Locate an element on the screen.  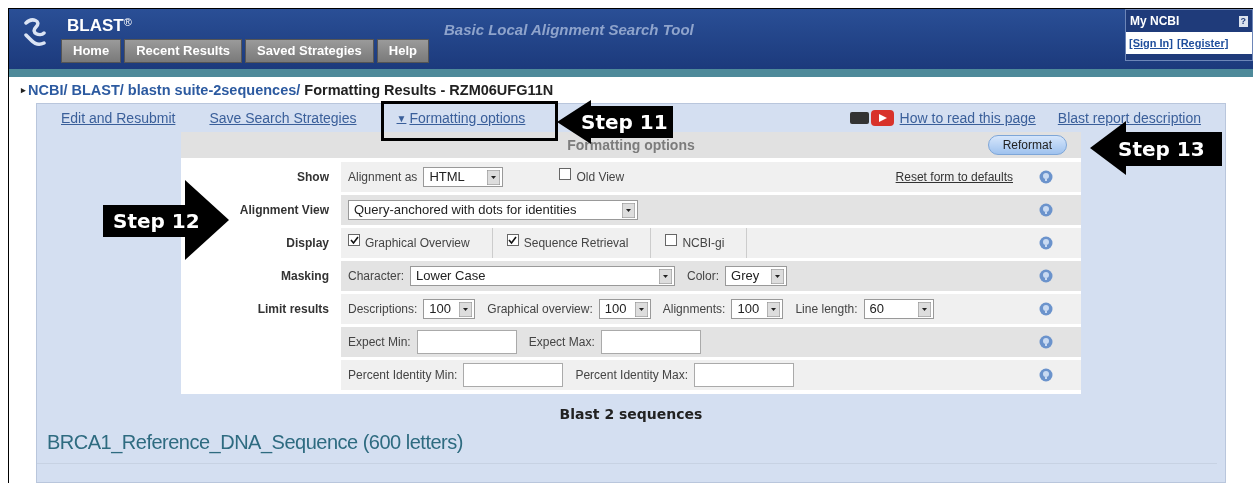
nav-tab: Saved Strategies is located at coordinates (309, 51).